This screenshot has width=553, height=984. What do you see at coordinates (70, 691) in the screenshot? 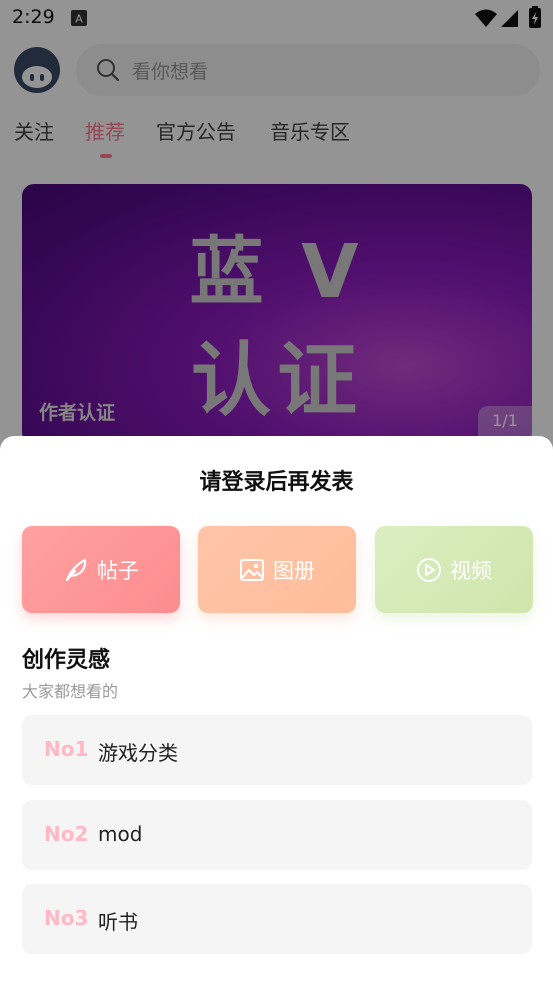
I see `inspiration-subtitle: 大家都想看的` at bounding box center [70, 691].